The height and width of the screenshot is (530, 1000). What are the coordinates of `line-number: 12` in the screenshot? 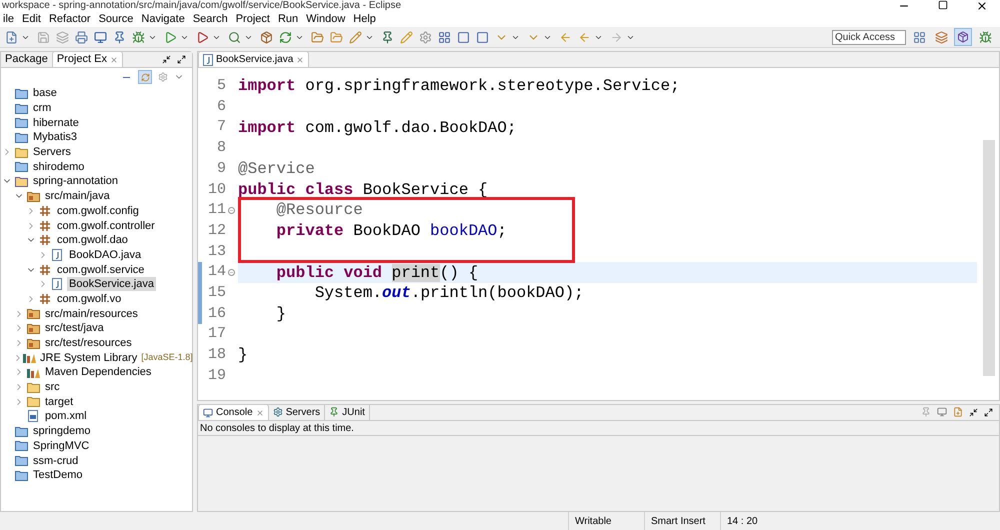 It's located at (216, 230).